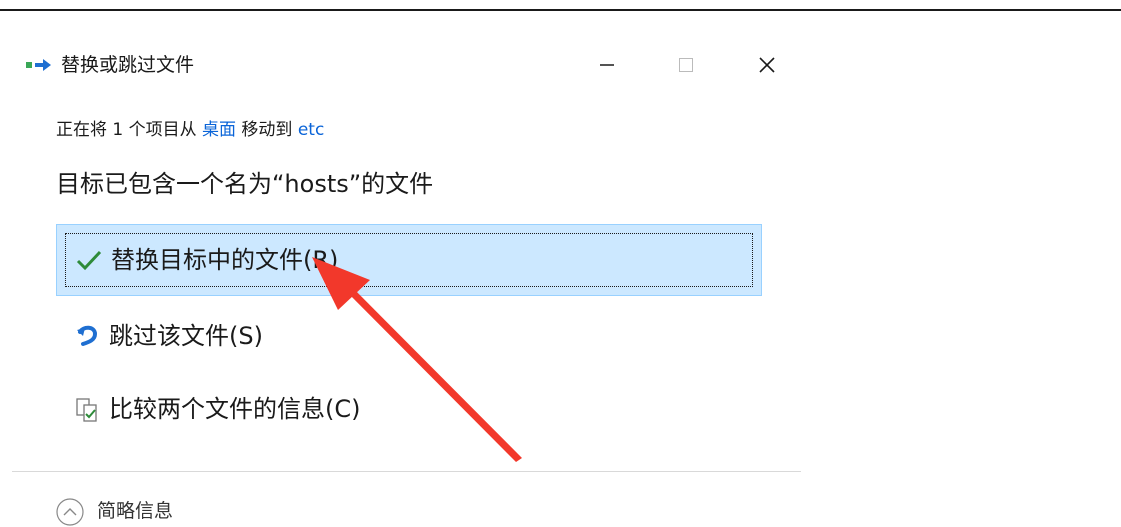 The image size is (1121, 527). I want to click on compare-files-label: 比较两个文件的信息(C), so click(235, 409).